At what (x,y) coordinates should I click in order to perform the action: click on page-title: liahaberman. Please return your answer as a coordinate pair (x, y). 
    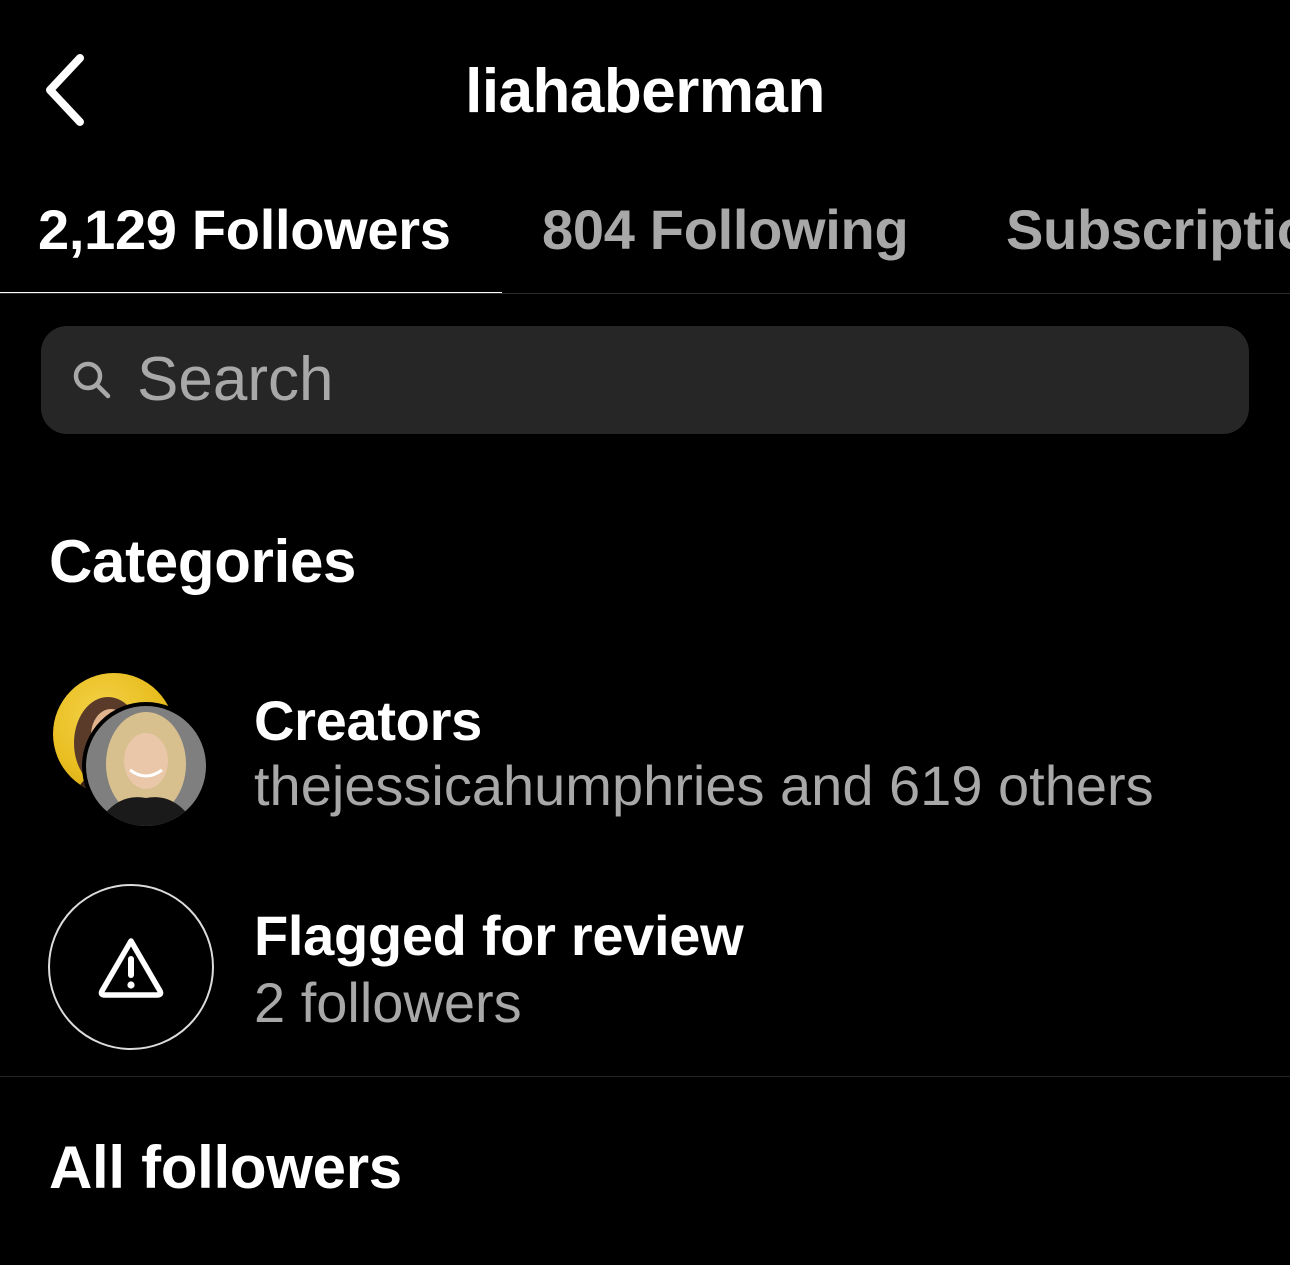
    Looking at the image, I should click on (645, 91).